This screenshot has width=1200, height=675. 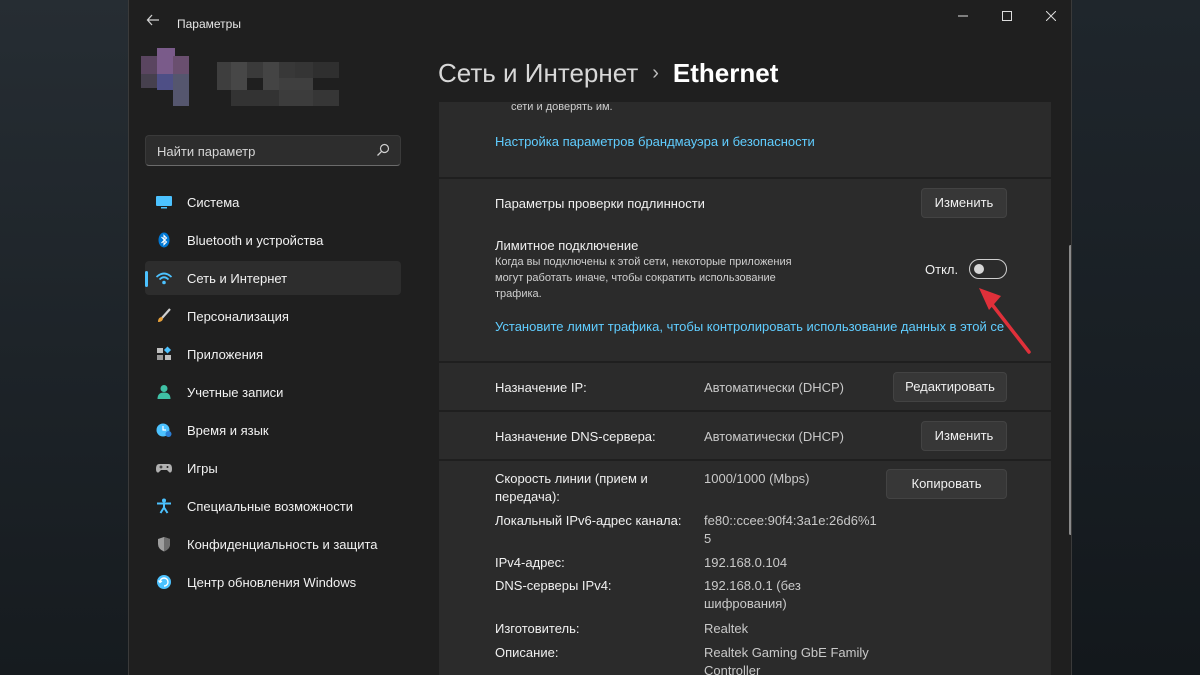 What do you see at coordinates (1070, 390) in the screenshot?
I see `content-scrollbar` at bounding box center [1070, 390].